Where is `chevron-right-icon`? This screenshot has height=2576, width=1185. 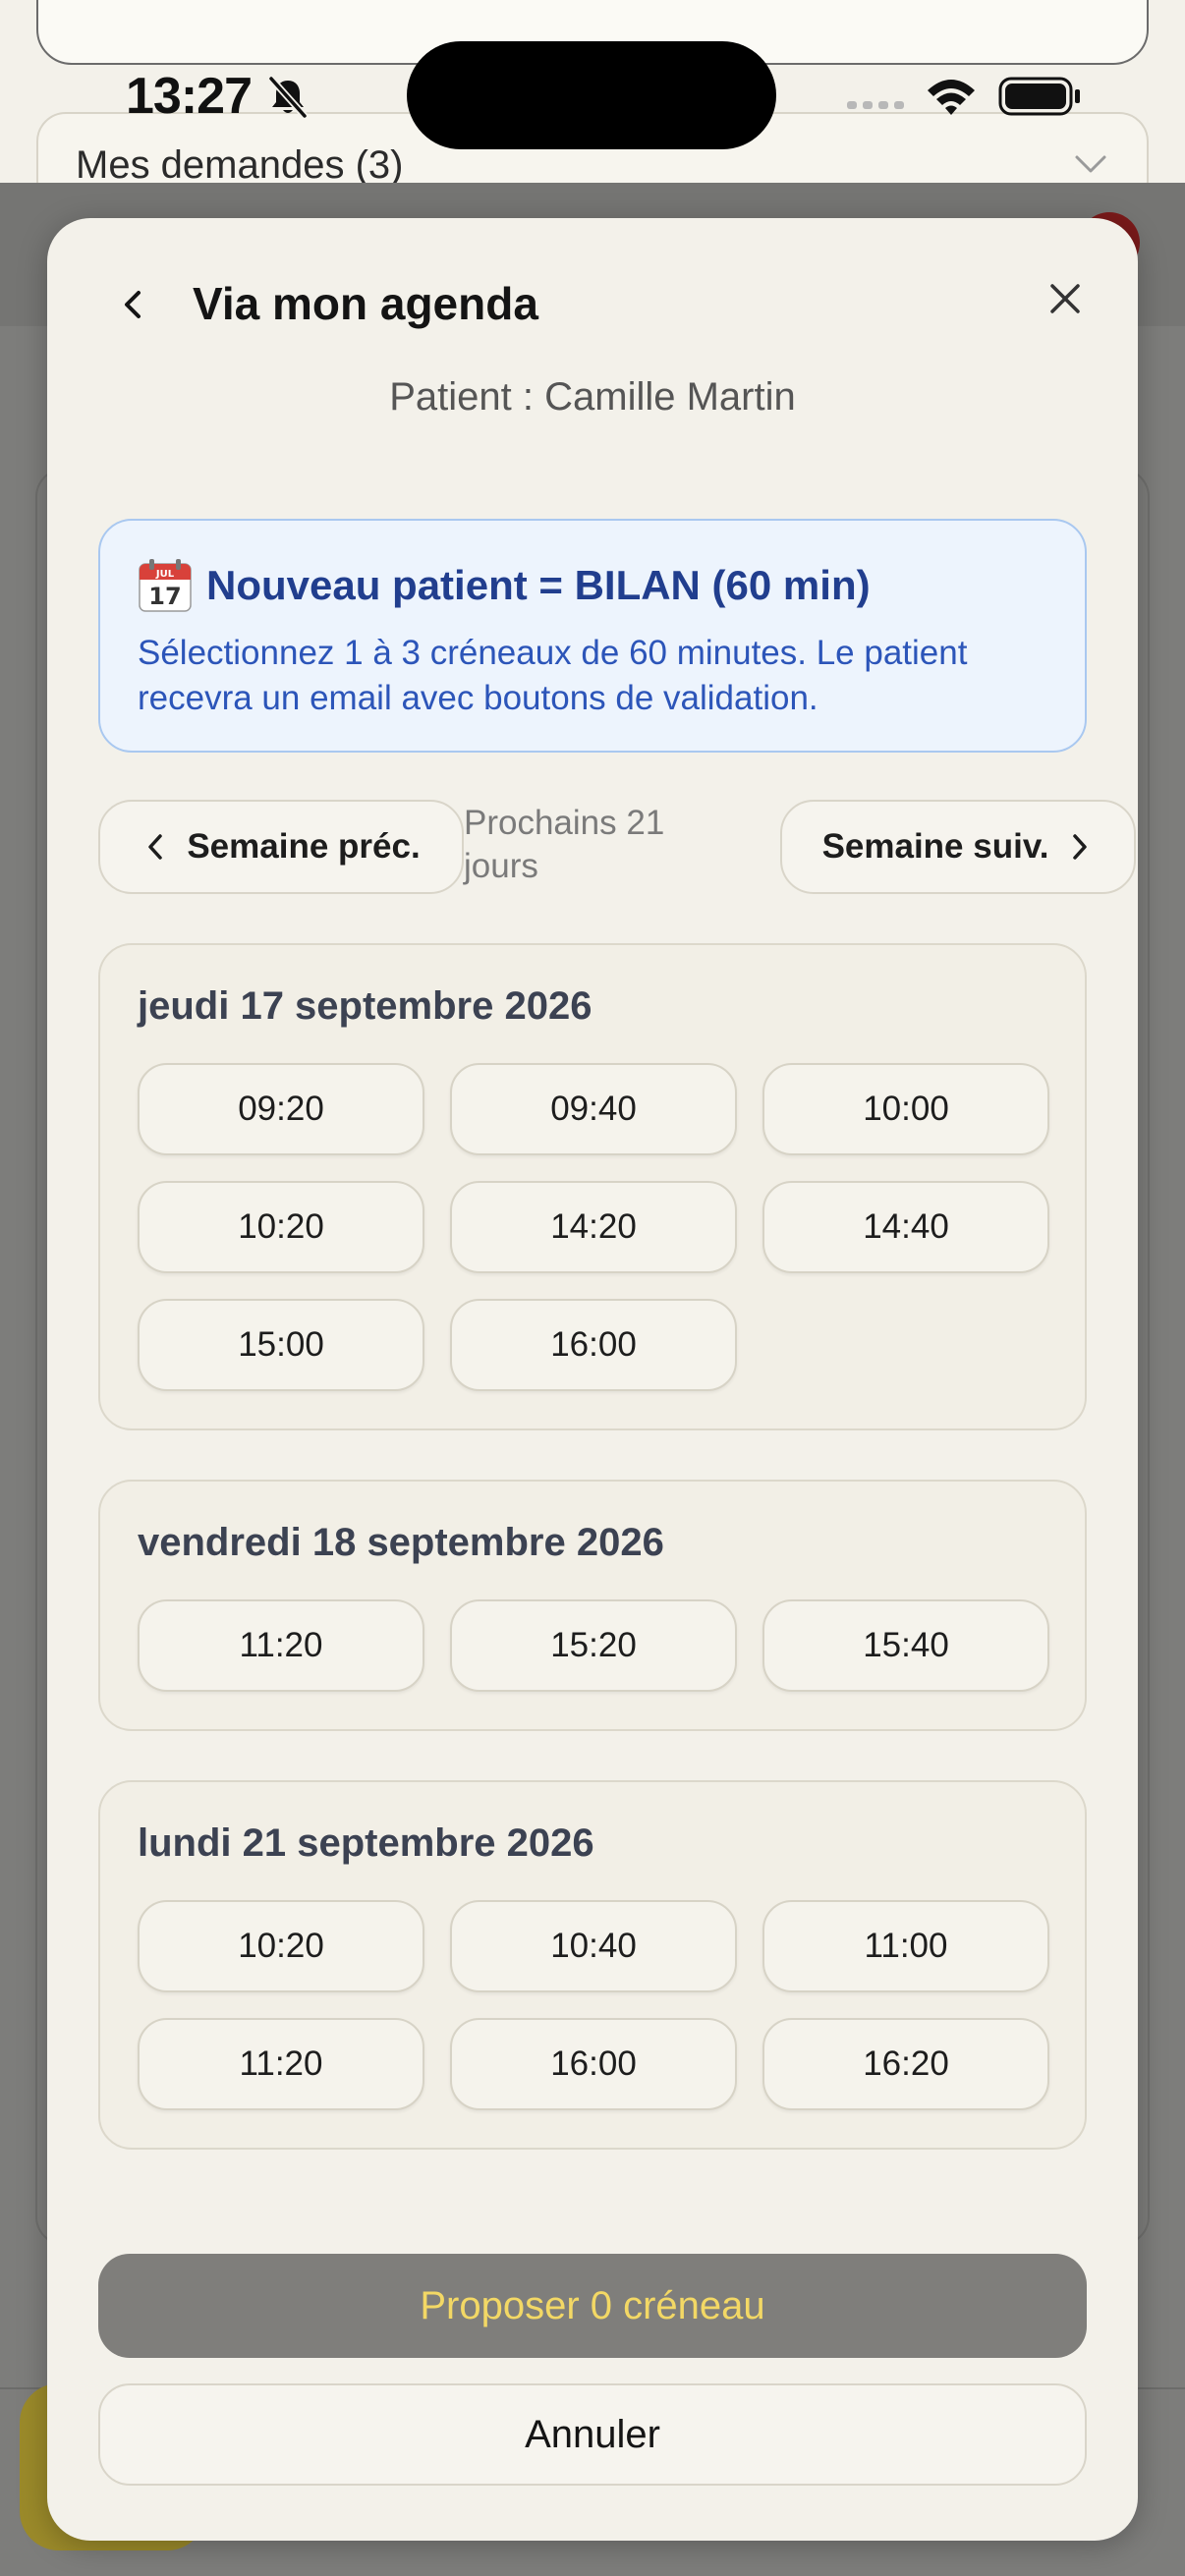 chevron-right-icon is located at coordinates (1080, 847).